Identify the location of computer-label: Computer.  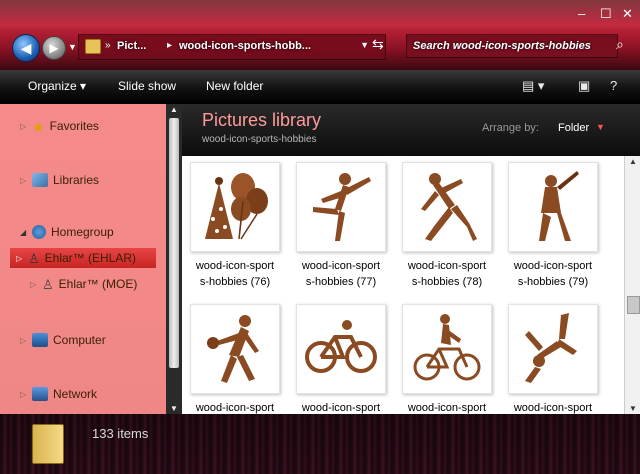
(79, 340).